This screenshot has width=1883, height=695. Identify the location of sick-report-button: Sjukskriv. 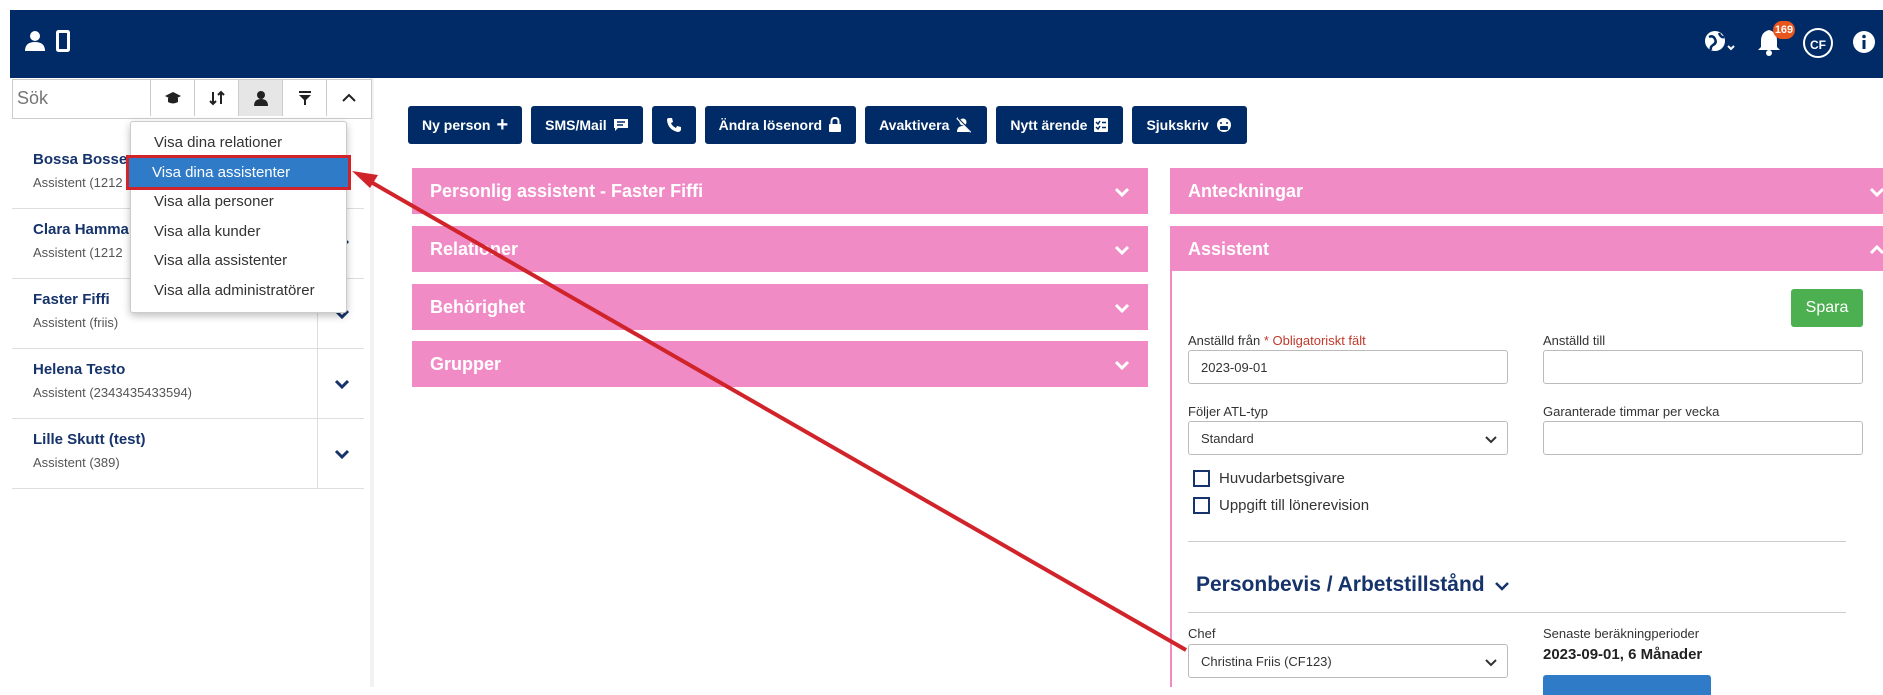
(1189, 125).